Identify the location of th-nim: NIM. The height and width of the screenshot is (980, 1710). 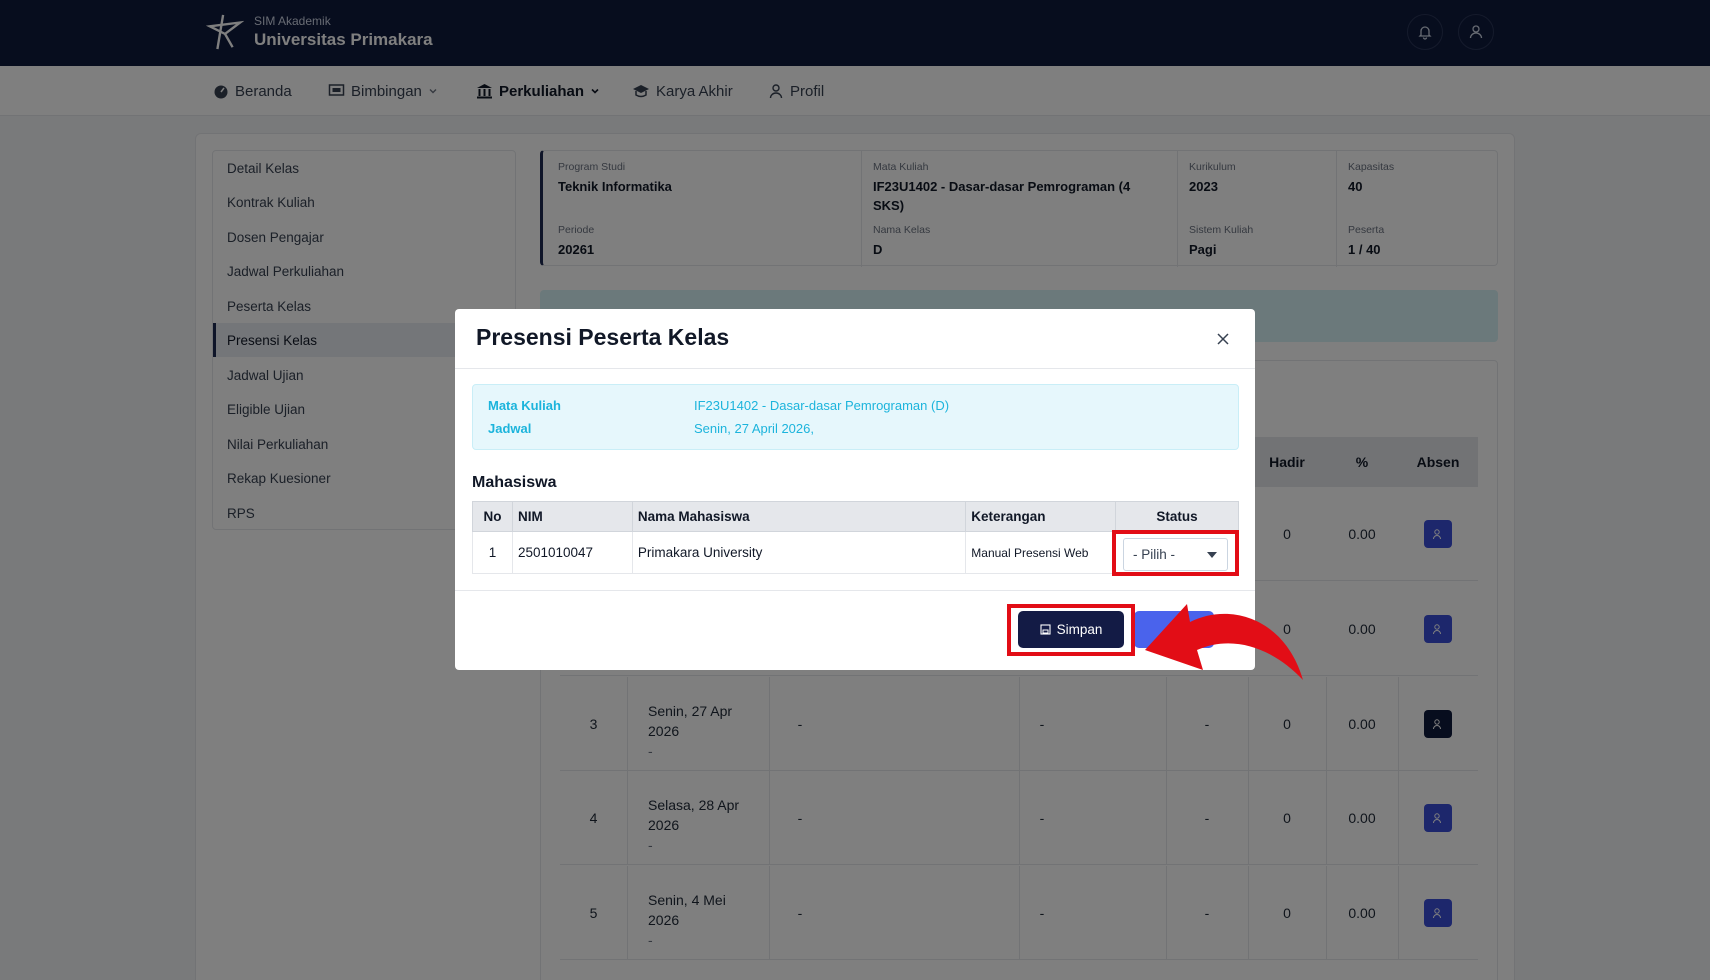
(572, 516).